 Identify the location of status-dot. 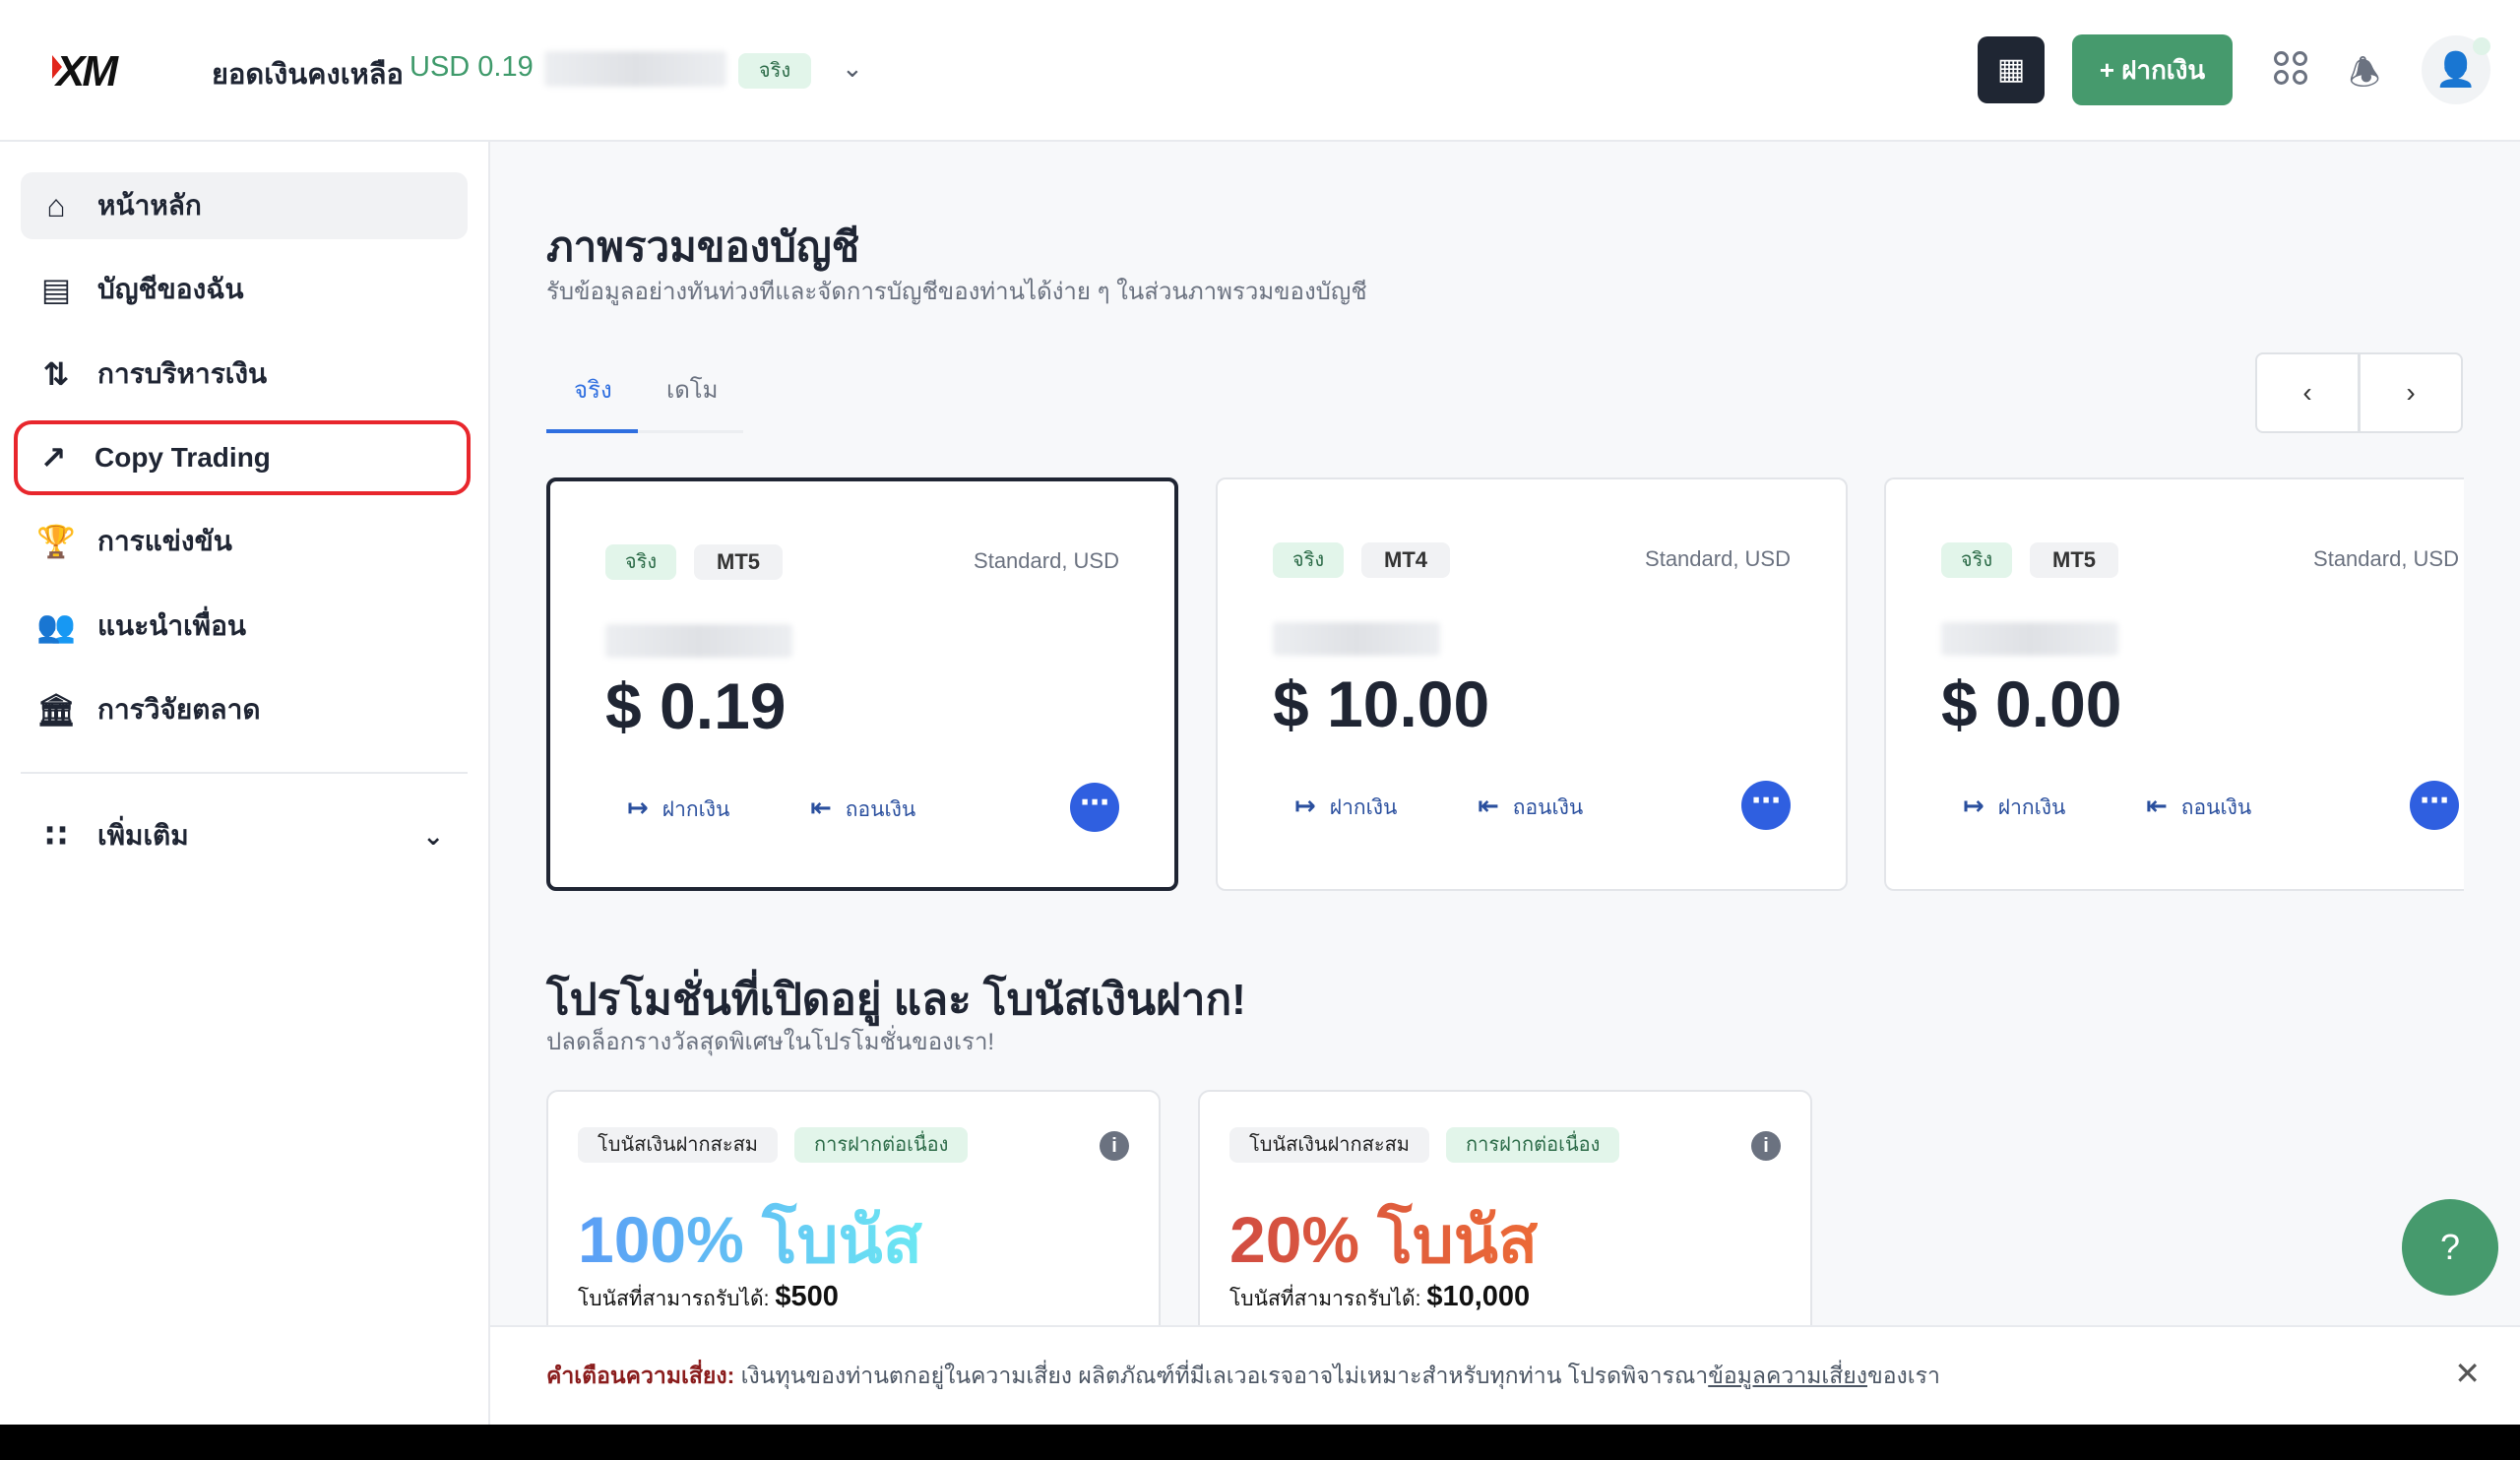
(2481, 46).